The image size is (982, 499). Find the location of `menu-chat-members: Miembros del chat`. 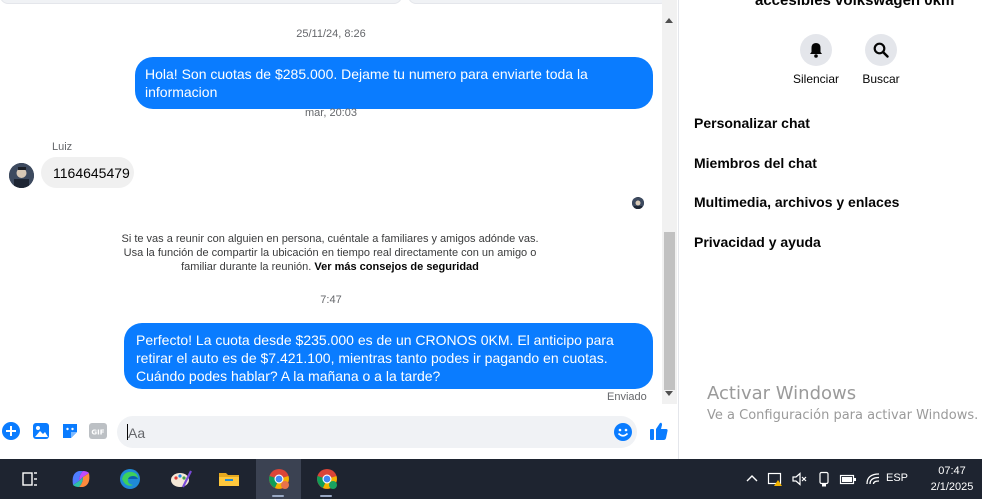

menu-chat-members: Miembros del chat is located at coordinates (755, 163).